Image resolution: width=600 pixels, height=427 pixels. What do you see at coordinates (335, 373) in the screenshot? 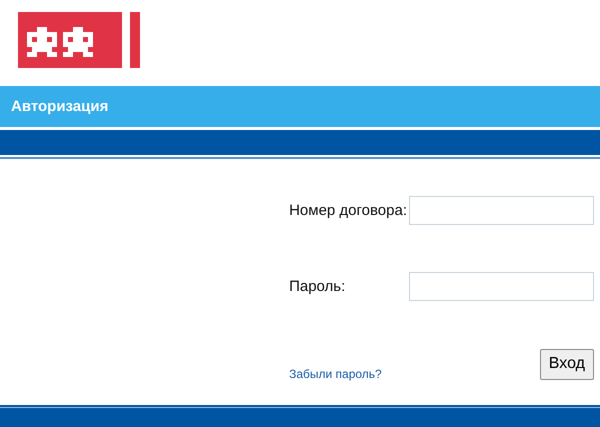
I see `forgot-password-link: Забыли пароль?` at bounding box center [335, 373].